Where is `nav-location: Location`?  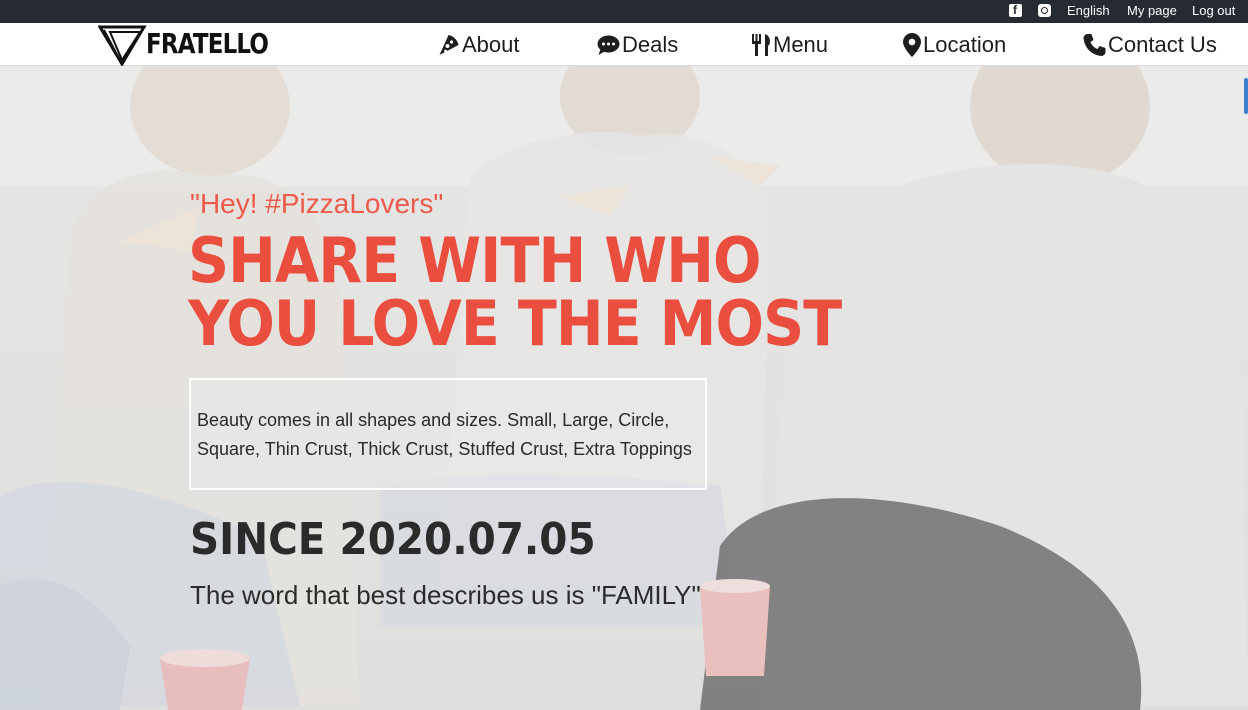 nav-location: Location is located at coordinates (954, 45).